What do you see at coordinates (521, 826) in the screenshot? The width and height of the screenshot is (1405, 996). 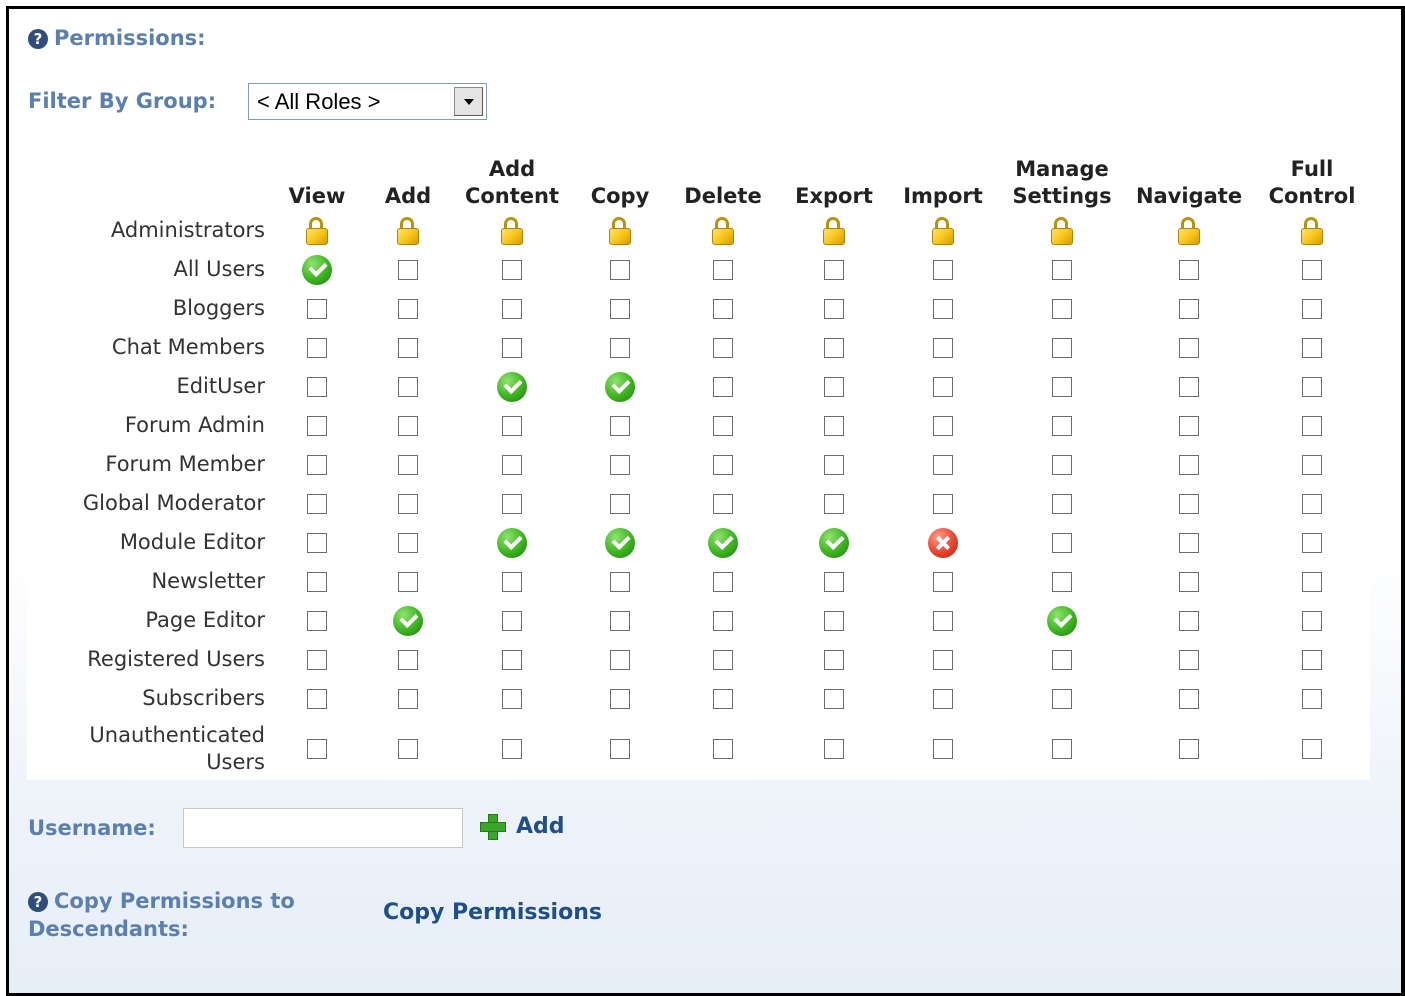 I see `add-user-button: Add` at bounding box center [521, 826].